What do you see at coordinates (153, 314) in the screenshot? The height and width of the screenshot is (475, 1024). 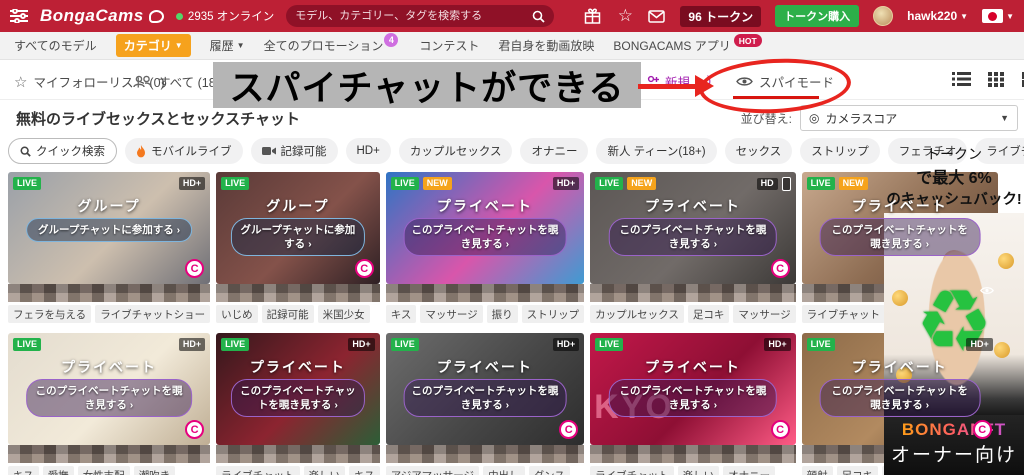 I see `model-tag: ライブチャットショー` at bounding box center [153, 314].